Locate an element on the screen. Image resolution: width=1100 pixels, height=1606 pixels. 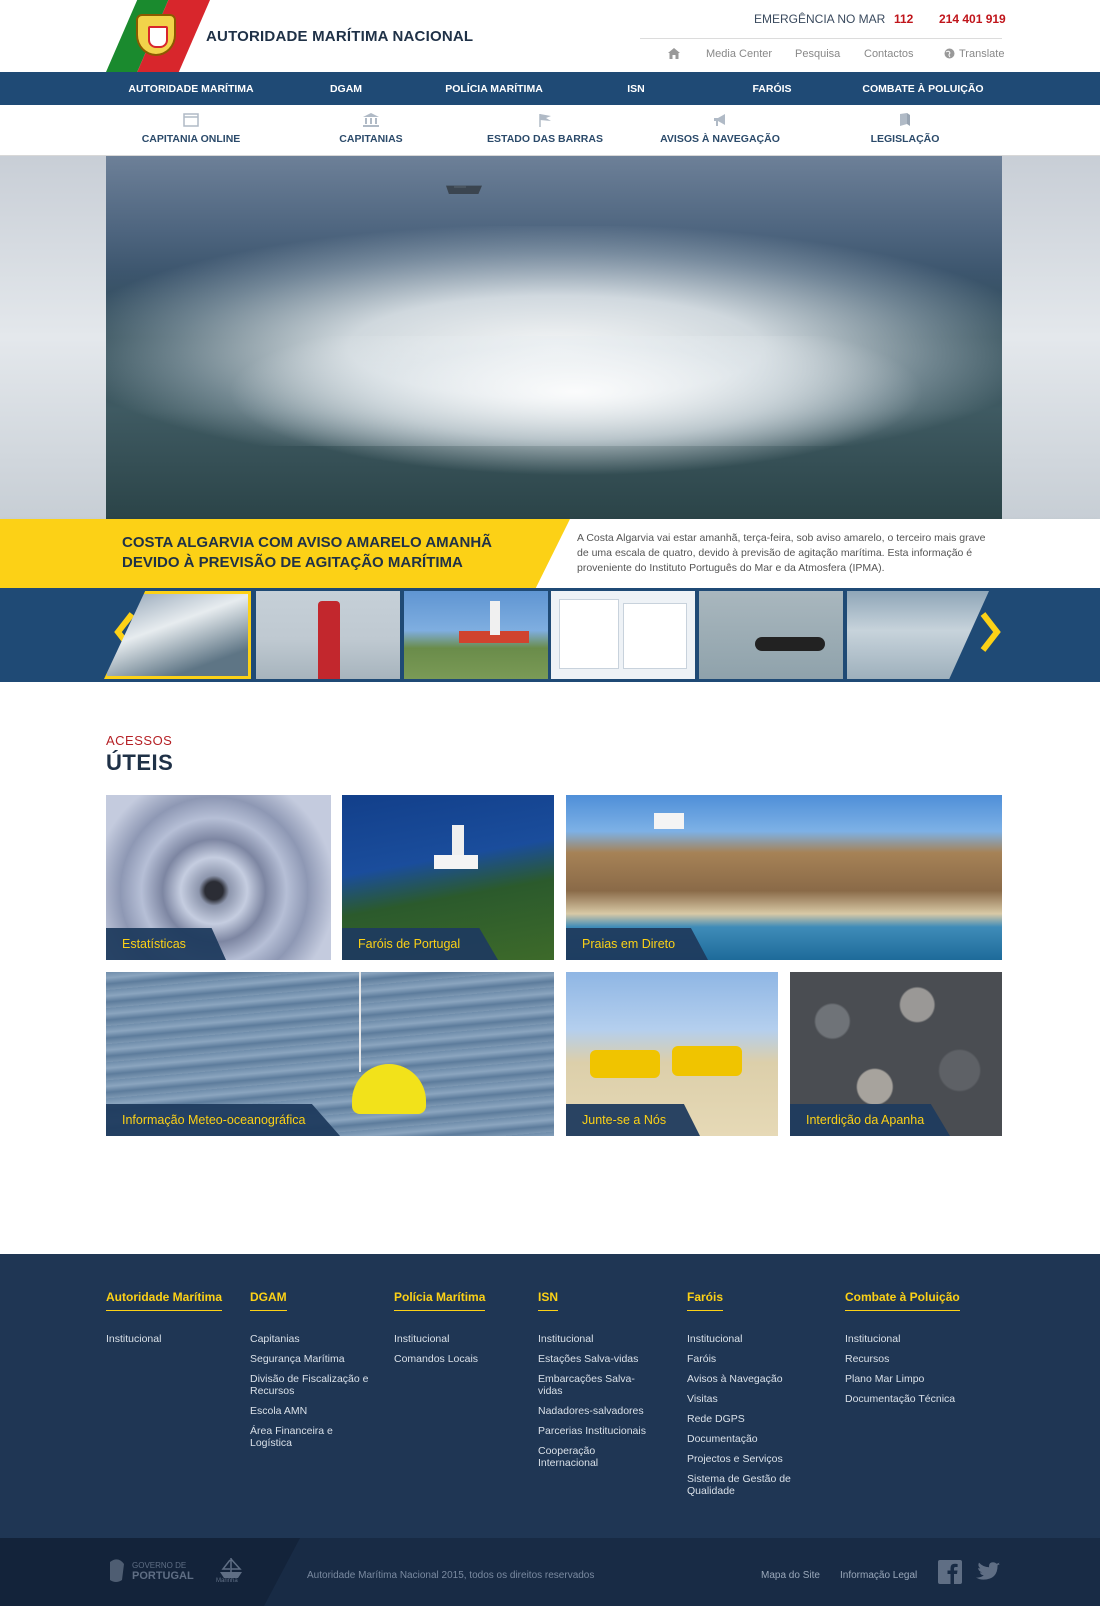
media-center-link: Media Center is located at coordinates (739, 54).